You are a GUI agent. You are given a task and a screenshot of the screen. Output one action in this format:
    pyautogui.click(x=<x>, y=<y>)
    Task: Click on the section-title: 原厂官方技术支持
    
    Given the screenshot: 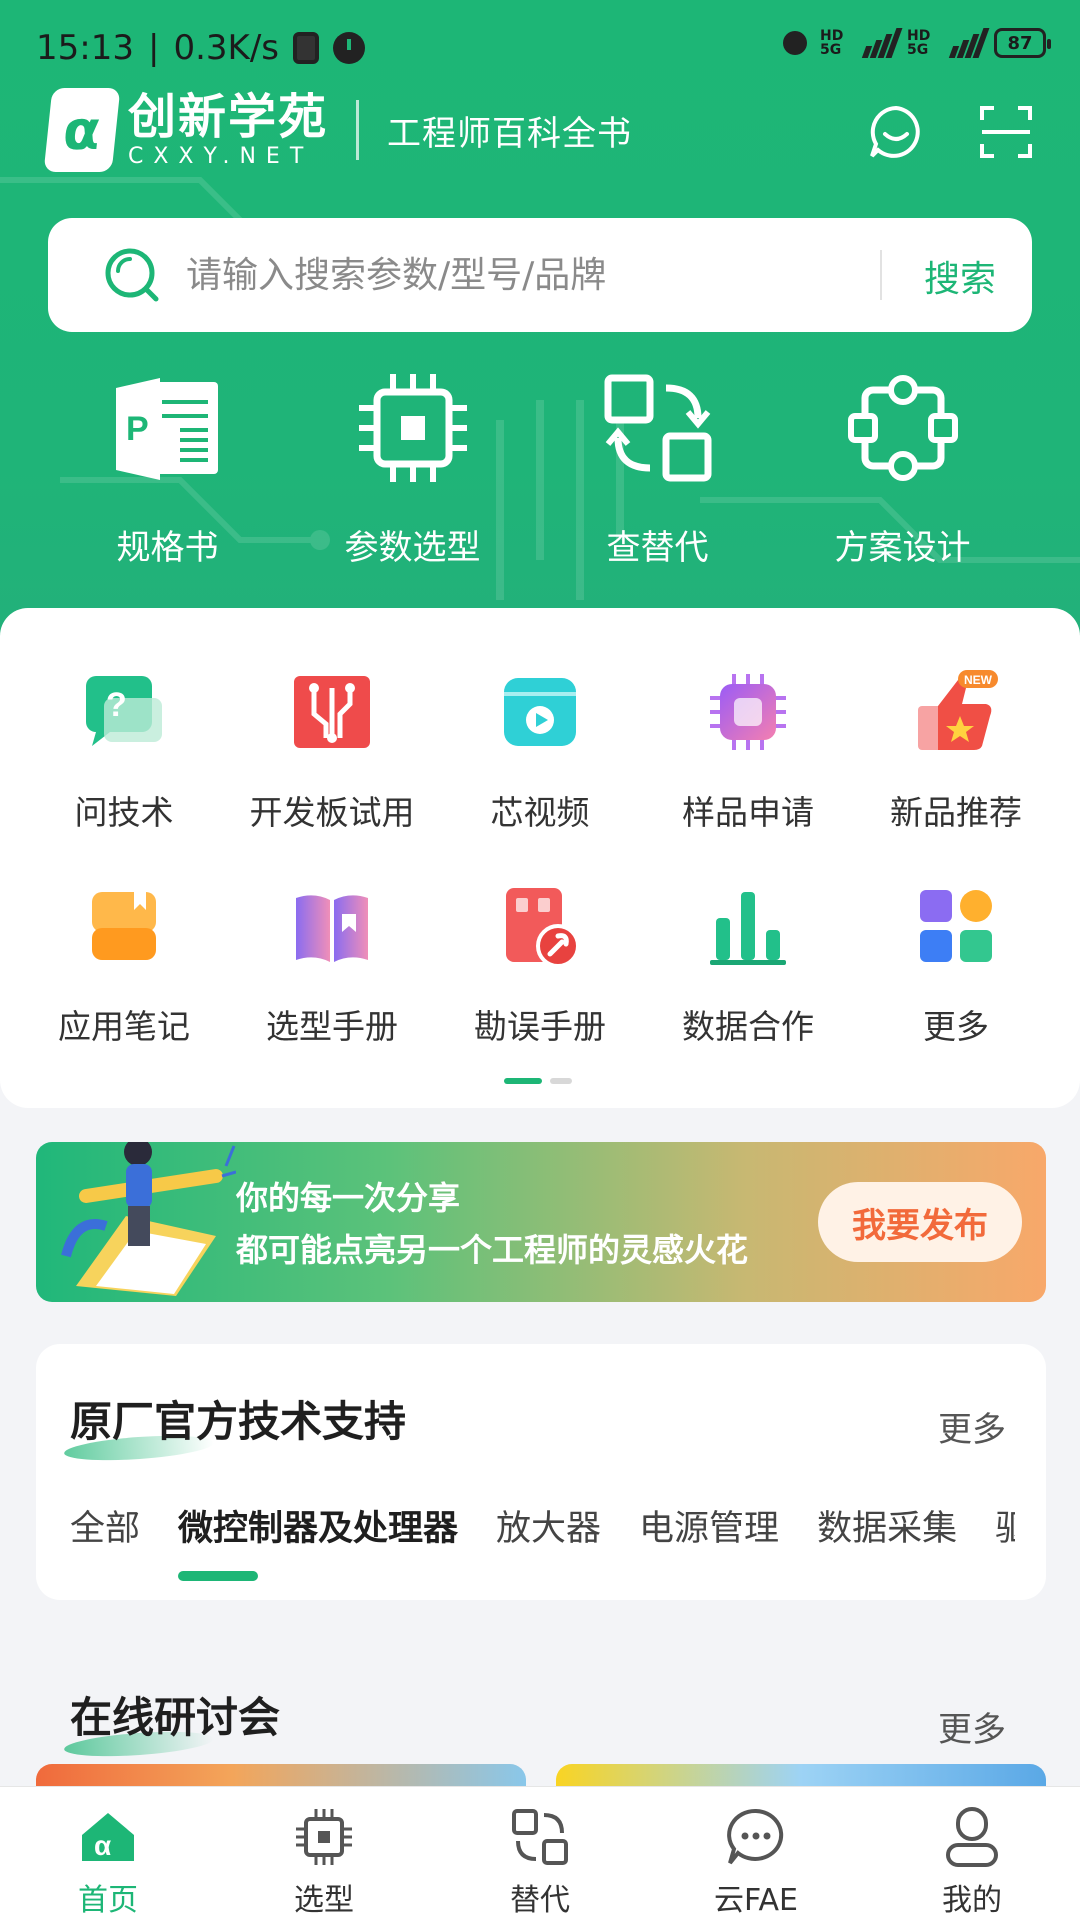 What is the action you would take?
    pyautogui.click(x=234, y=1426)
    